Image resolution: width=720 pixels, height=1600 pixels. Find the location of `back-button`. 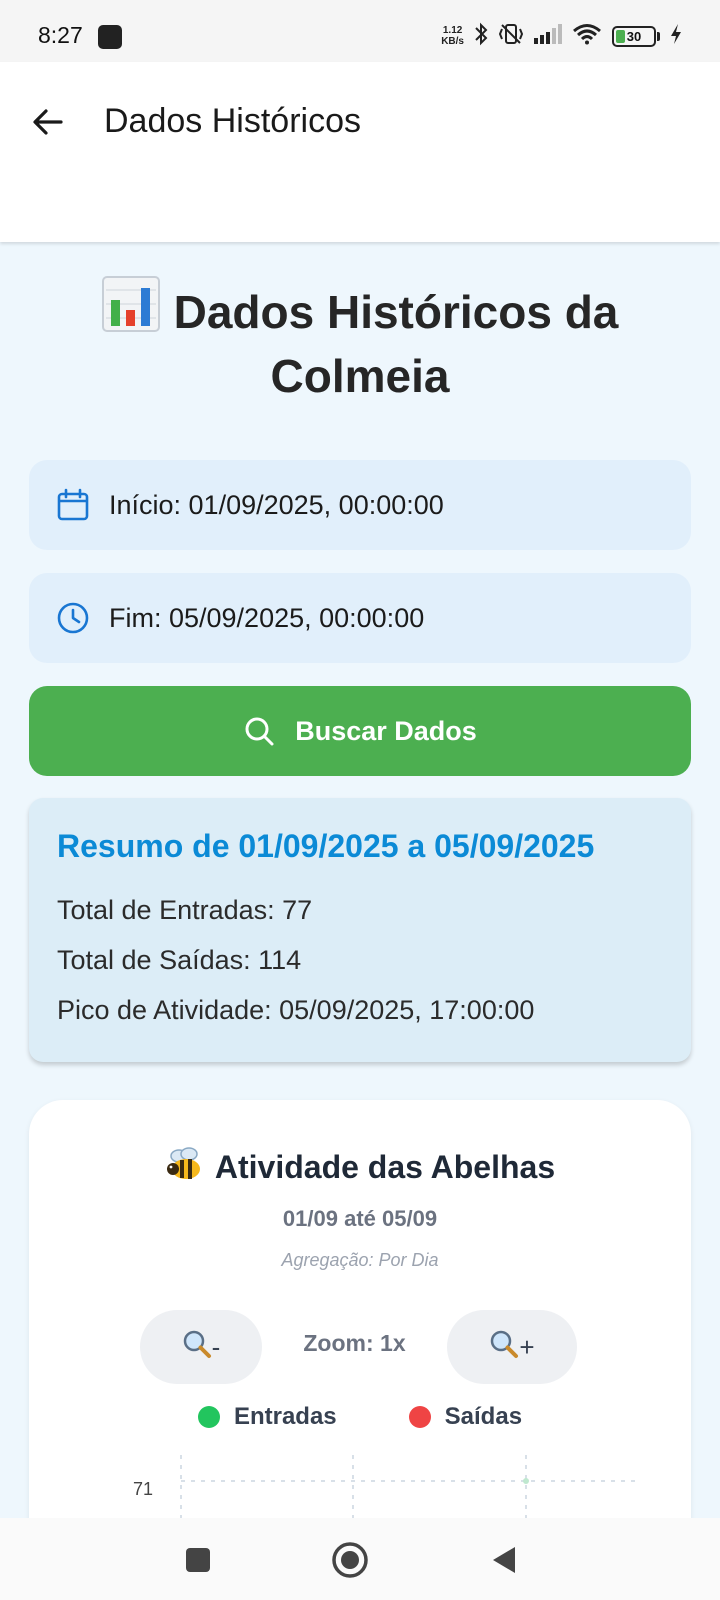

back-button is located at coordinates (48, 122).